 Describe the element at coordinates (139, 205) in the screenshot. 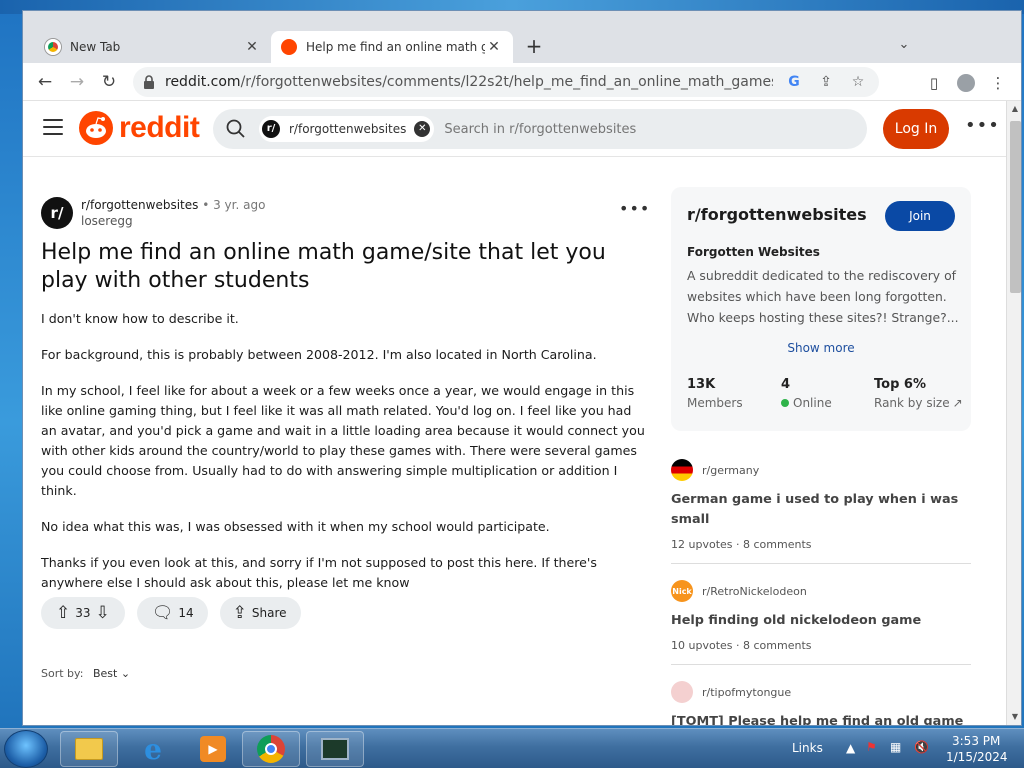

I see `post-subreddit-link: r/forgottenwebsites` at that location.